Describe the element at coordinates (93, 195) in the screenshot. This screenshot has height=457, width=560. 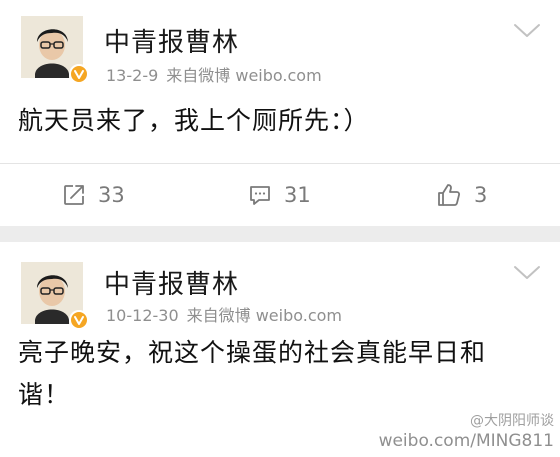
I see `repost-button: 33` at that location.